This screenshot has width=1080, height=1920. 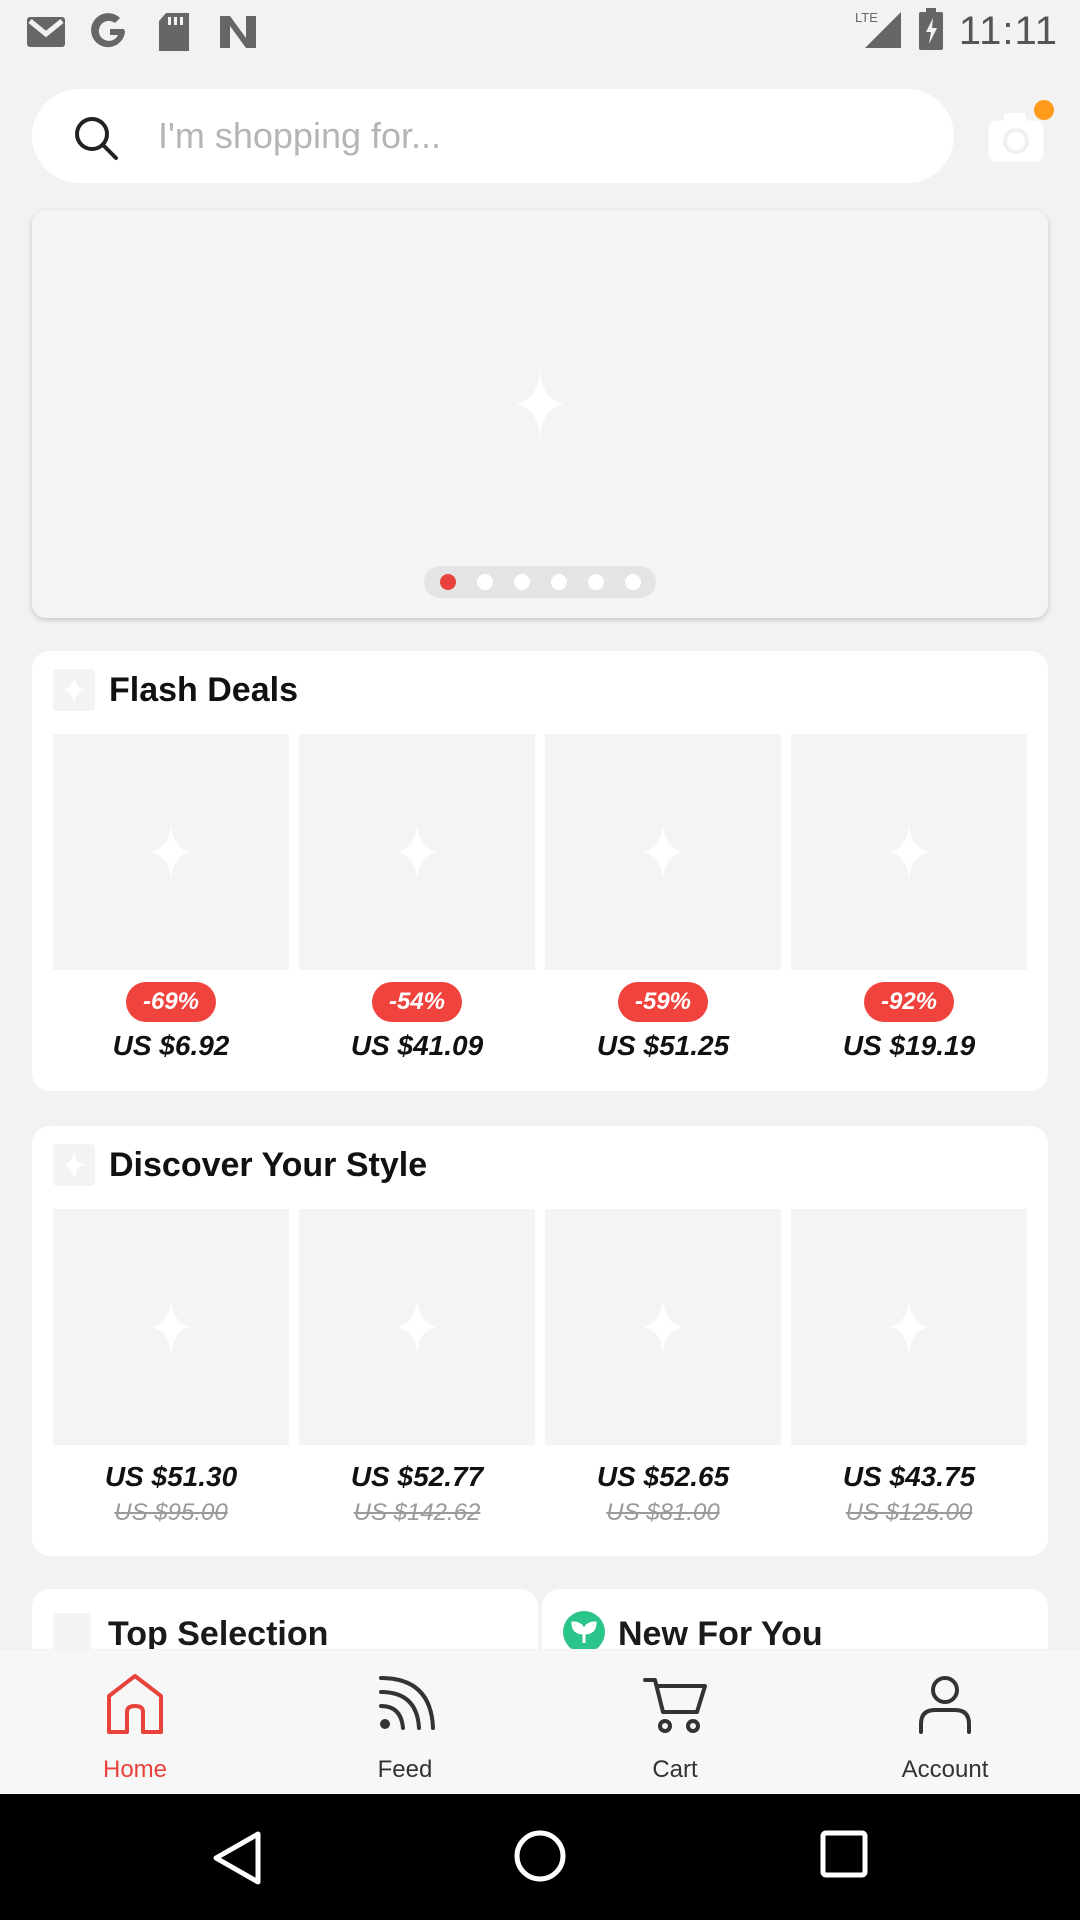 What do you see at coordinates (945, 1705) in the screenshot?
I see `account-icon` at bounding box center [945, 1705].